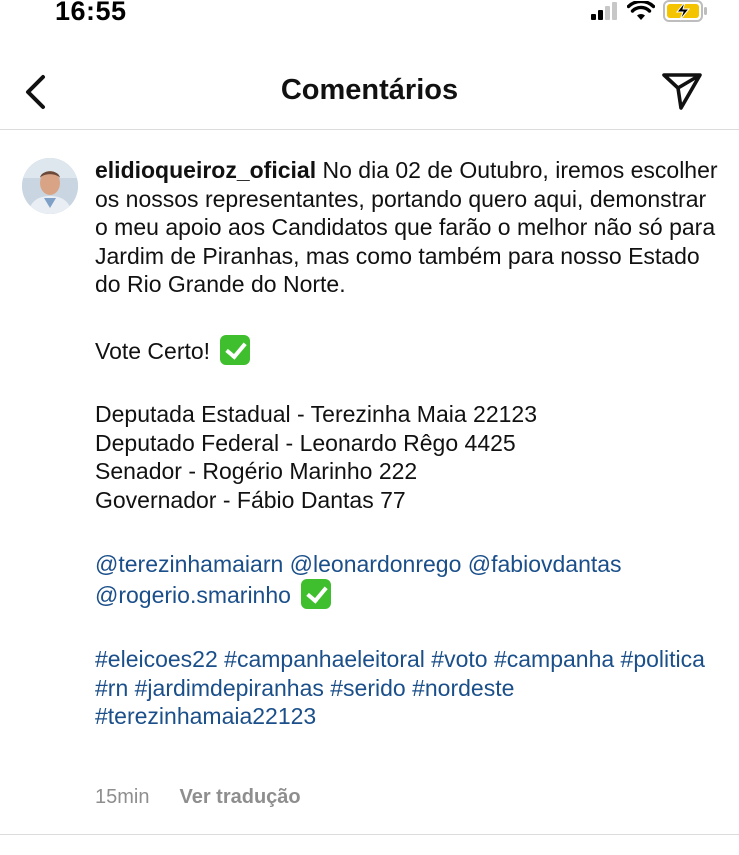 The height and width of the screenshot is (855, 739). Describe the element at coordinates (305, 442) in the screenshot. I see `candidate-line: Deputado Federal - Leonardo Rêgo 4425` at that location.